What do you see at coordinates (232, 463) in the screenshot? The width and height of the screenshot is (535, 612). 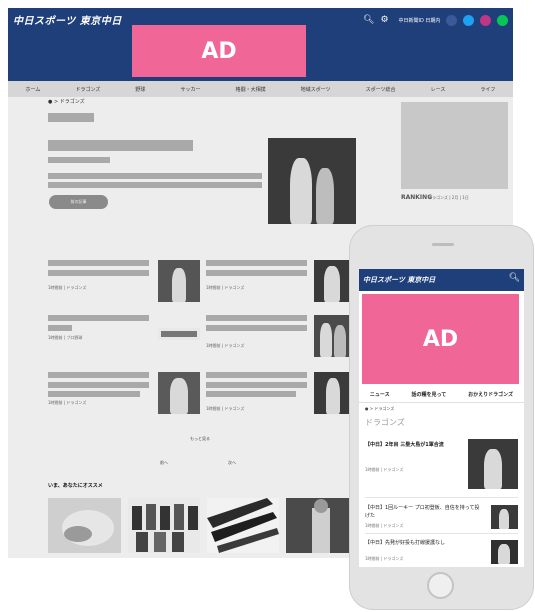 I see `pagination-next: 次へ` at bounding box center [232, 463].